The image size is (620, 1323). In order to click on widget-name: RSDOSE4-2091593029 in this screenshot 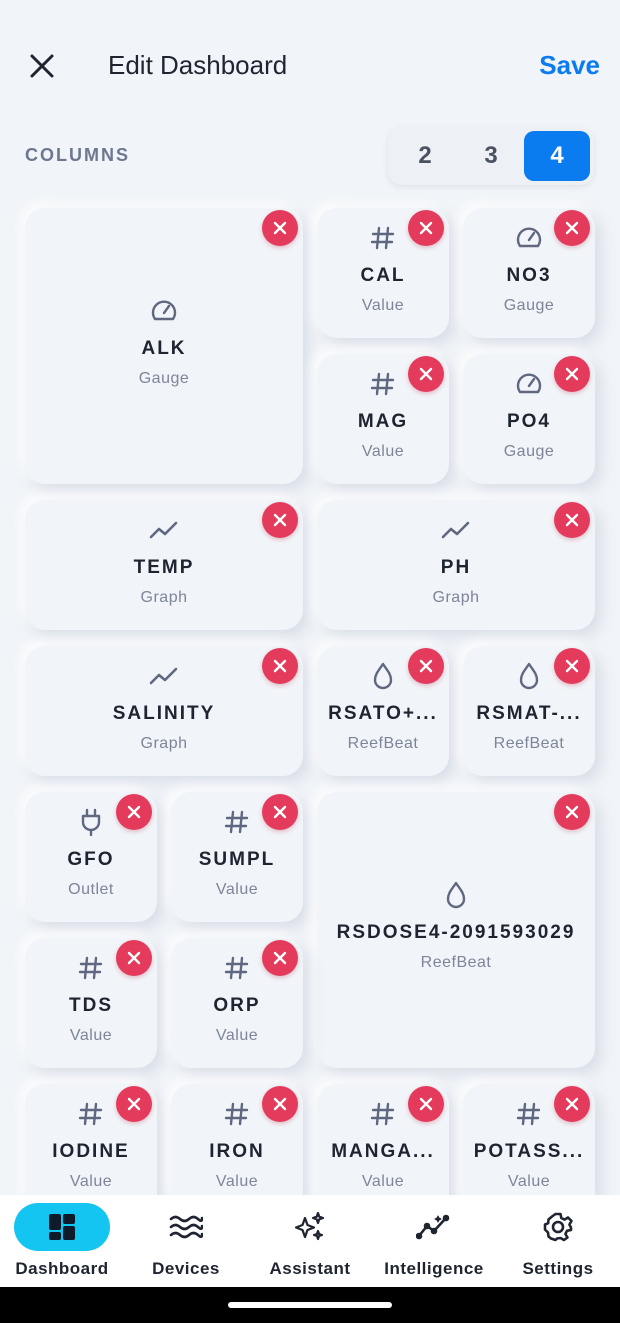, I will do `click(456, 932)`.